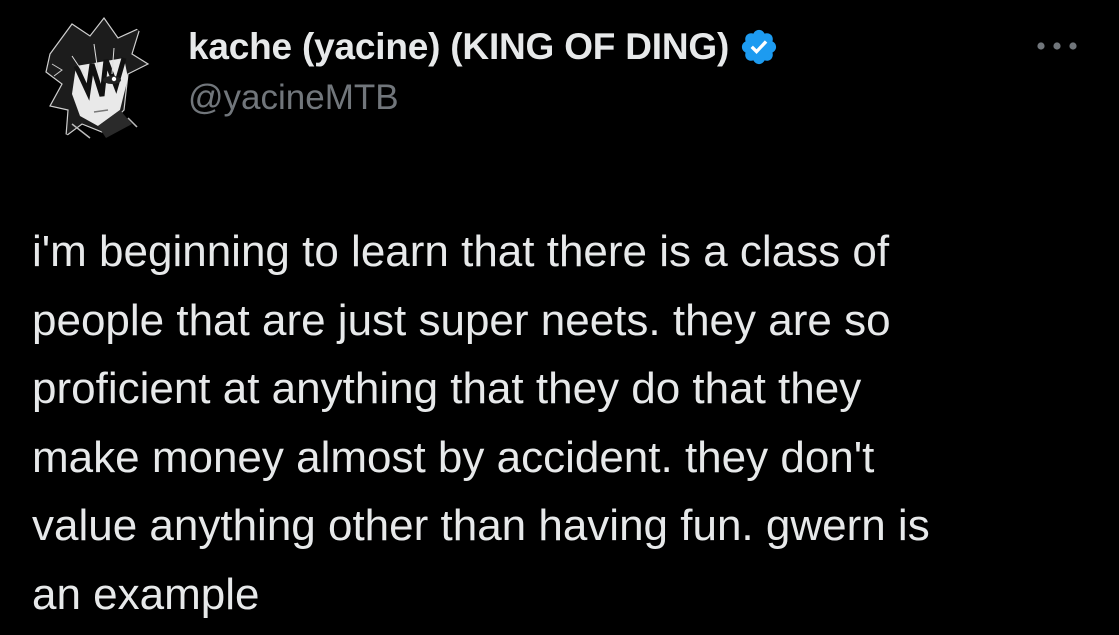 This screenshot has width=1119, height=635. What do you see at coordinates (598, 98) in the screenshot?
I see `author-handle: @yacineMTB` at bounding box center [598, 98].